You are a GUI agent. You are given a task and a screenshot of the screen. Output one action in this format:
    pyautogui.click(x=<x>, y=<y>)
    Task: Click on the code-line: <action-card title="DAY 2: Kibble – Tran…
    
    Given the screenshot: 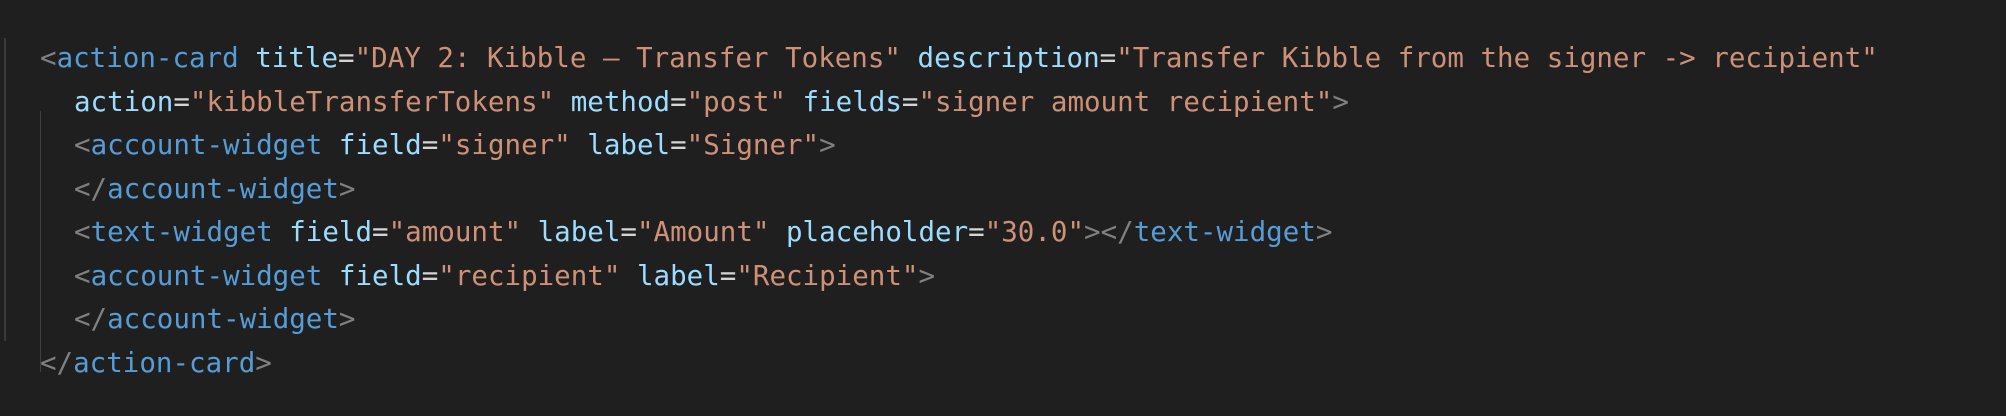 What is the action you would take?
    pyautogui.click(x=959, y=59)
    